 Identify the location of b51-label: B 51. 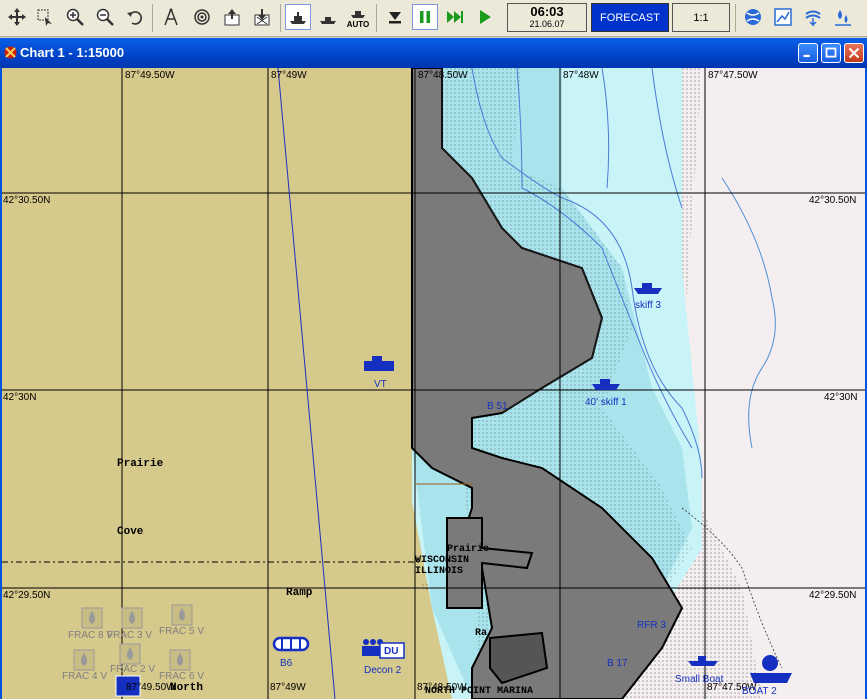
(497, 406).